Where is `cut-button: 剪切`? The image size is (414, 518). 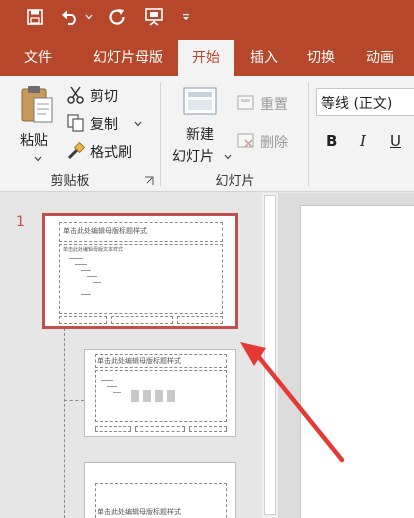
cut-button: 剪切 is located at coordinates (99, 96).